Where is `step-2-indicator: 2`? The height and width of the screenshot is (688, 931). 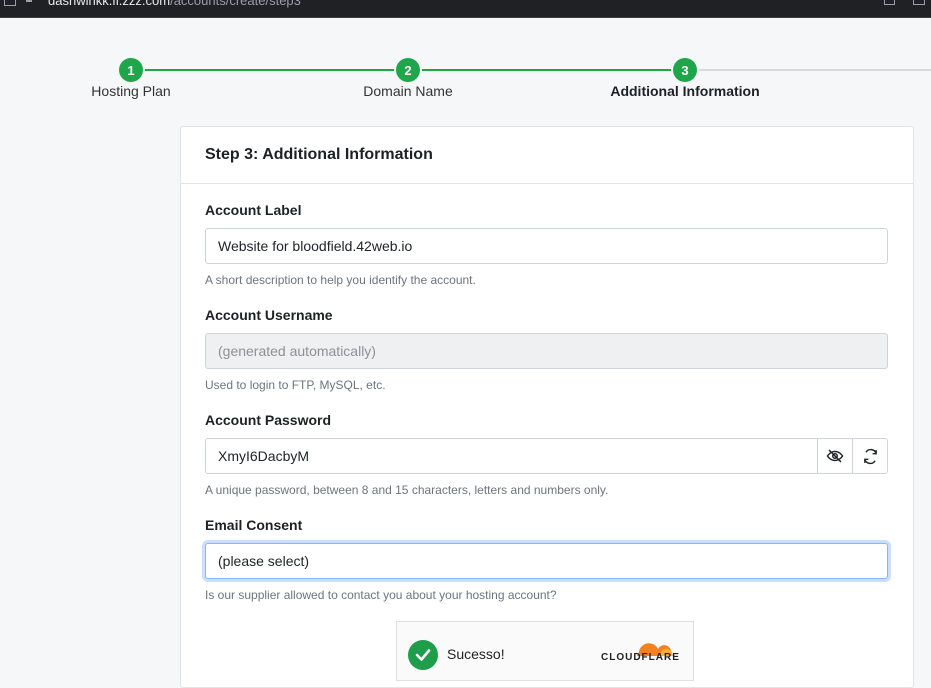
step-2-indicator: 2 is located at coordinates (408, 70).